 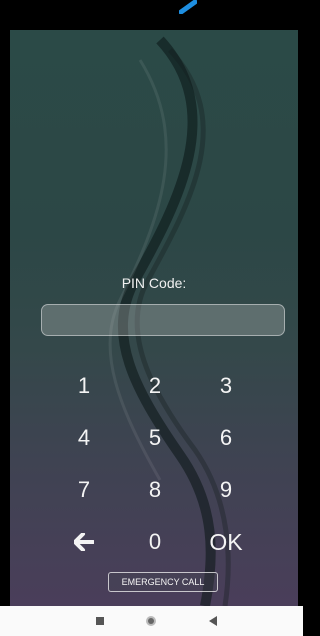 What do you see at coordinates (155, 490) in the screenshot?
I see `key-8: 8` at bounding box center [155, 490].